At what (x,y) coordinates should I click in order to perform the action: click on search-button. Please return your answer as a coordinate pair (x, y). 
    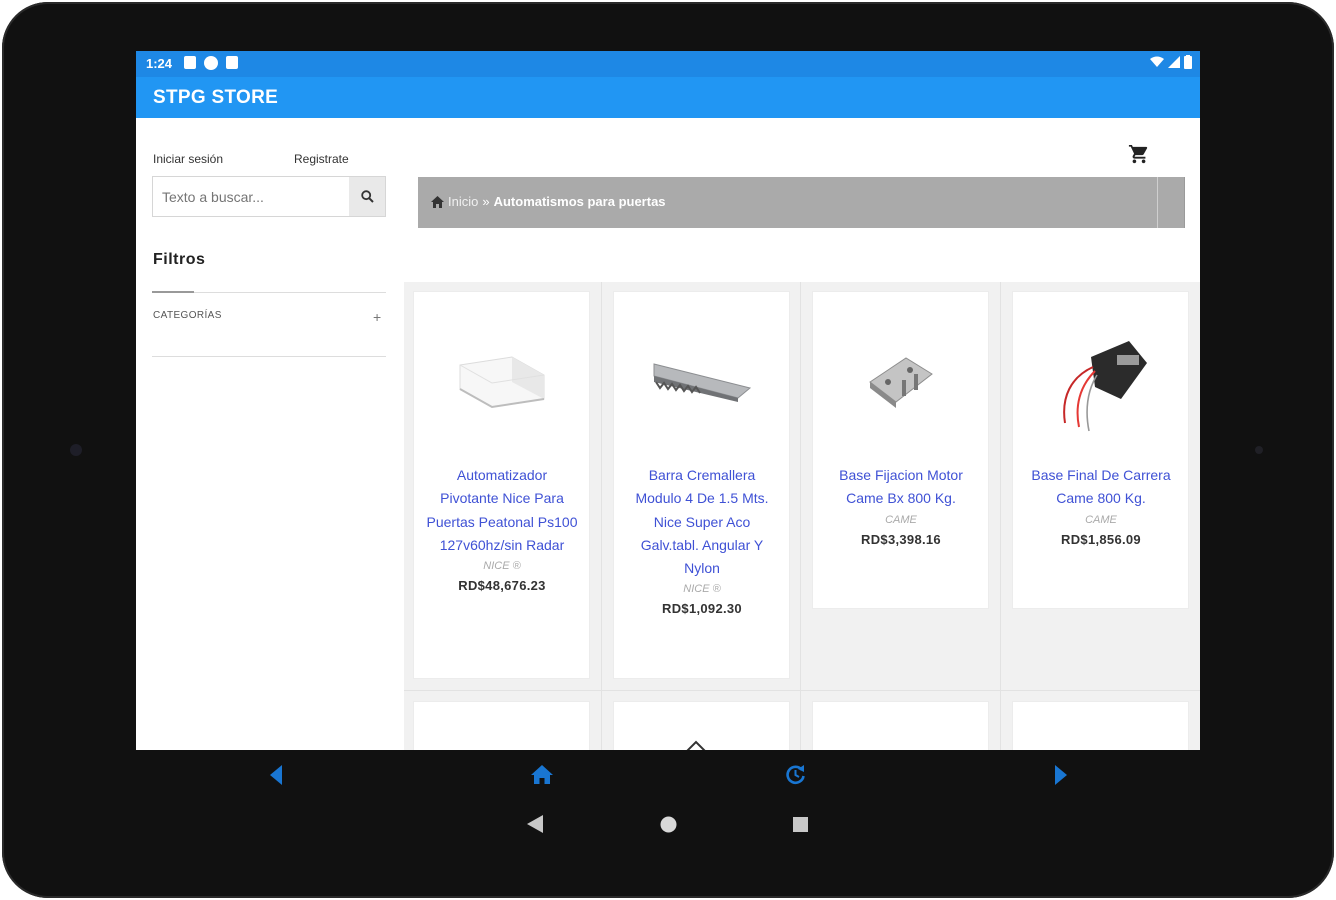
    Looking at the image, I should click on (367, 196).